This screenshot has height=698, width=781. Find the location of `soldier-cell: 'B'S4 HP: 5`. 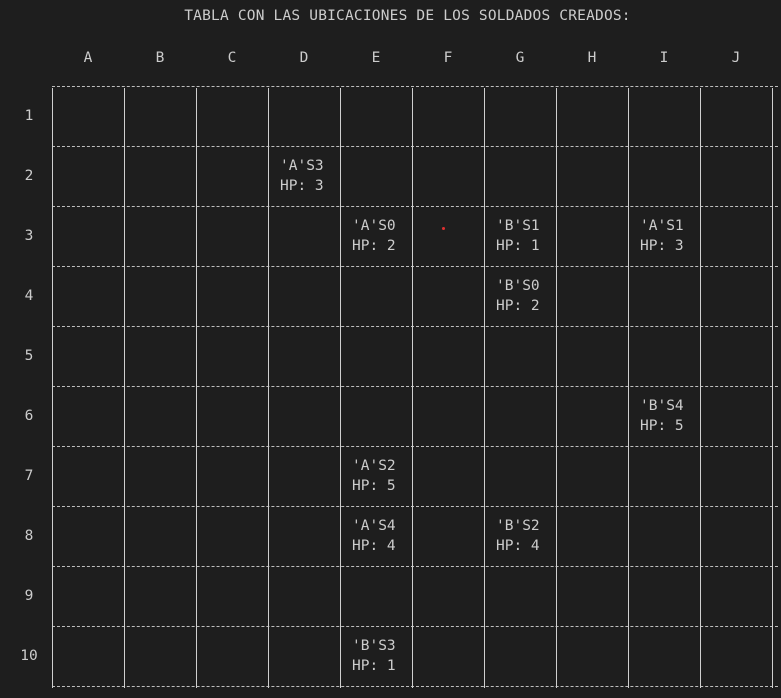

soldier-cell: 'B'S4 HP: 5 is located at coordinates (662, 416).